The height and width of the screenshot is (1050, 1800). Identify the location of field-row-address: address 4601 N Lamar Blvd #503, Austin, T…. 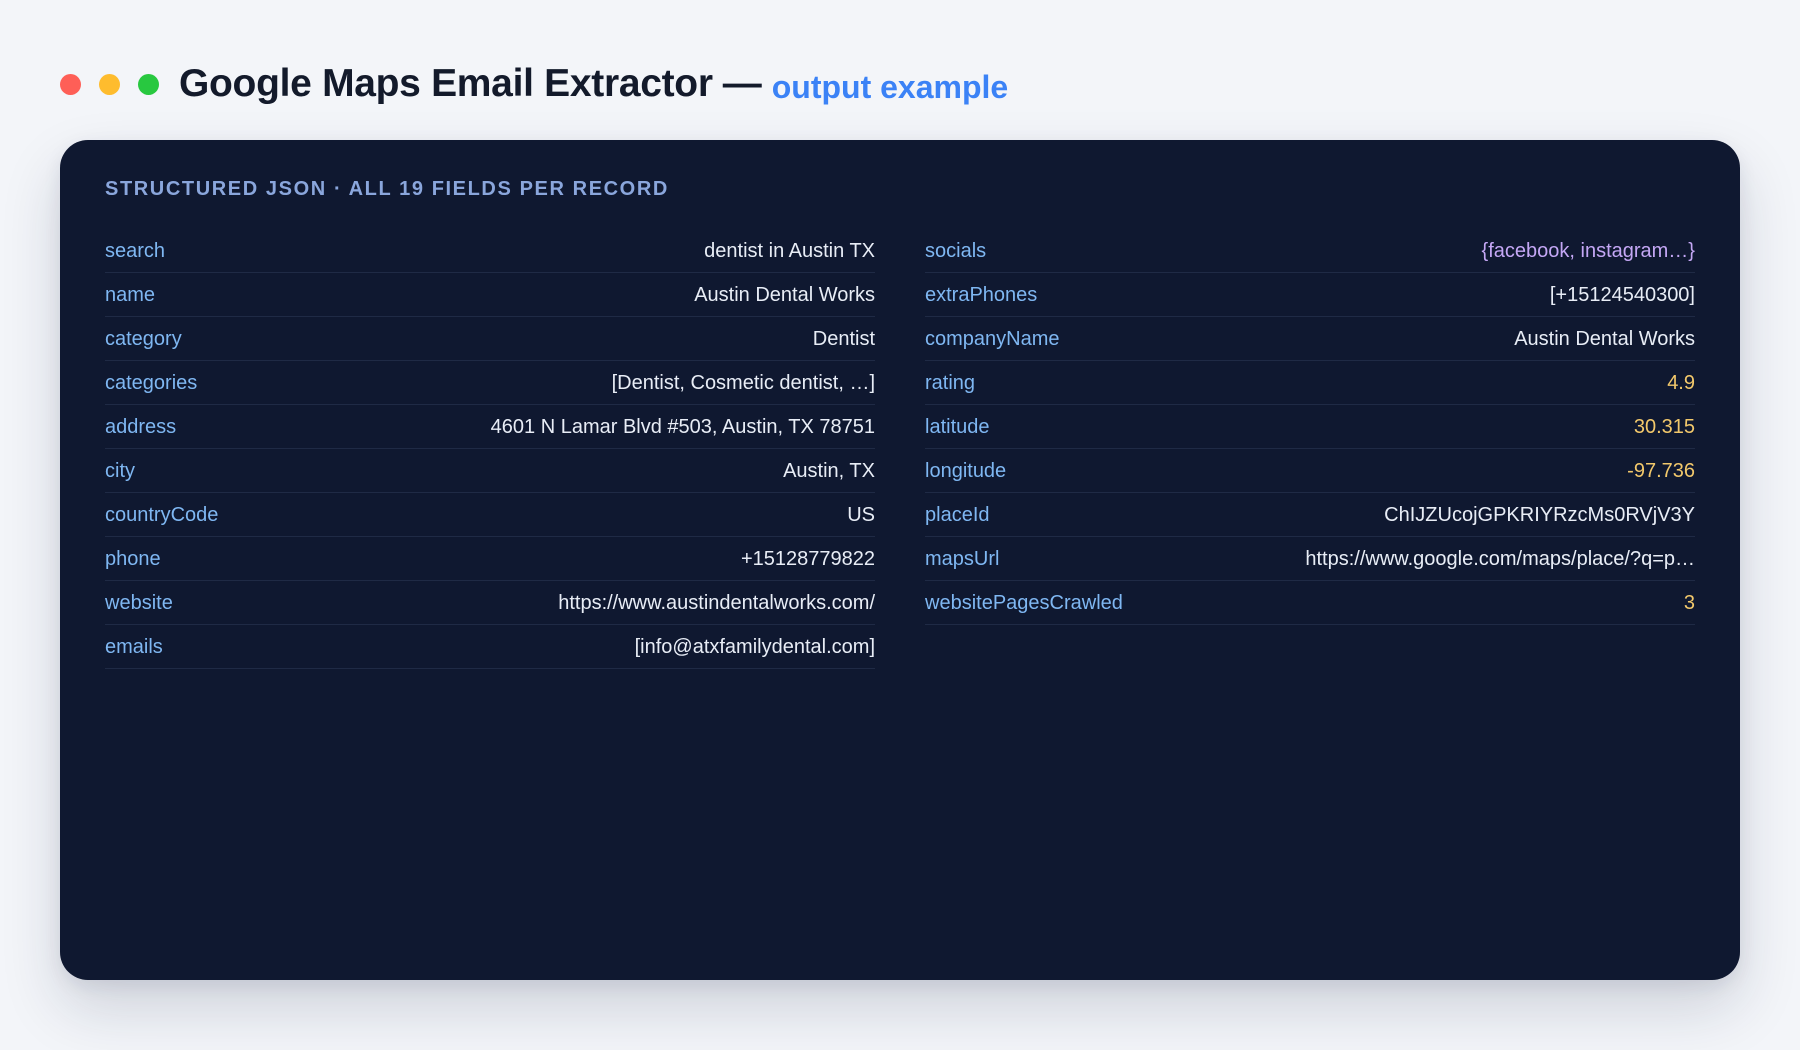
(490, 427).